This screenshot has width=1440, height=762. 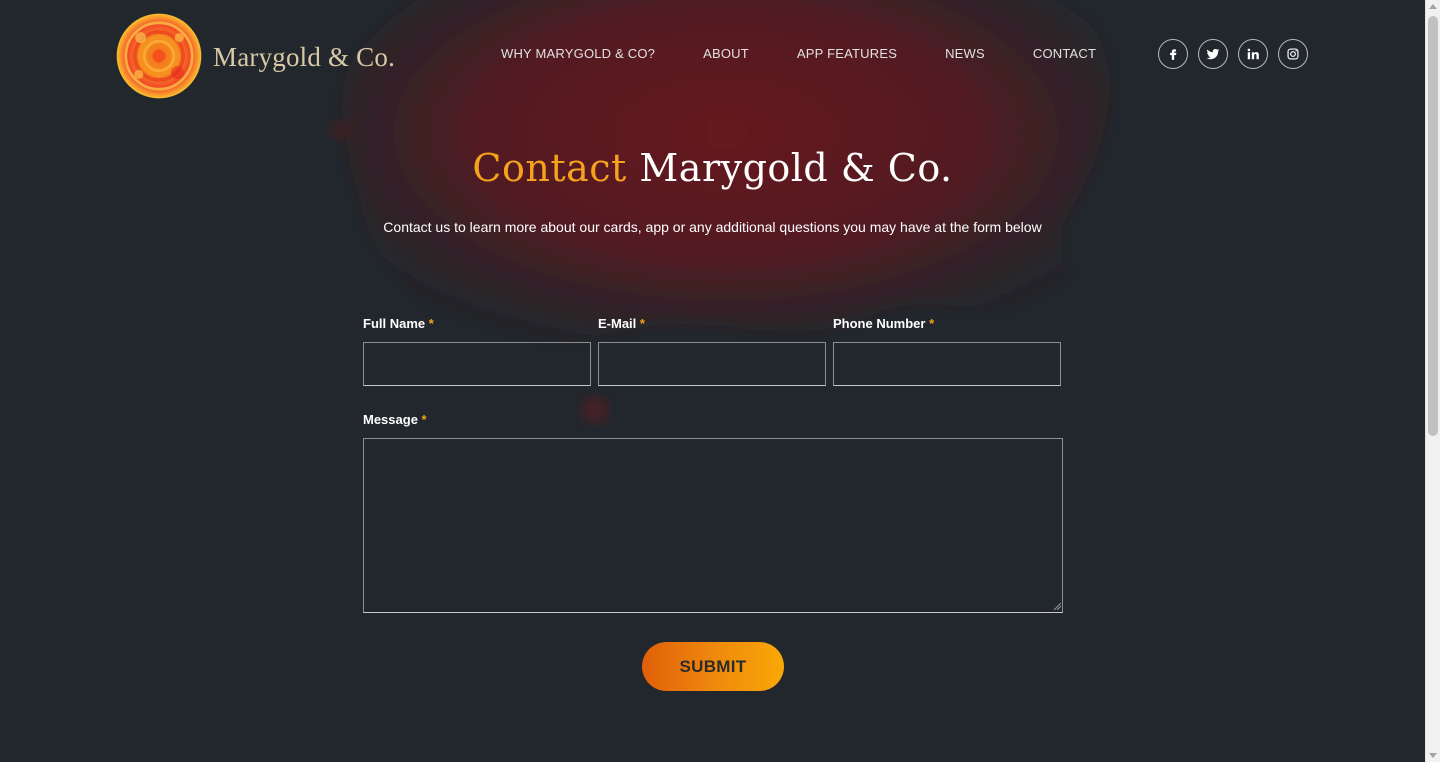 I want to click on instagram-link, so click(x=1293, y=54).